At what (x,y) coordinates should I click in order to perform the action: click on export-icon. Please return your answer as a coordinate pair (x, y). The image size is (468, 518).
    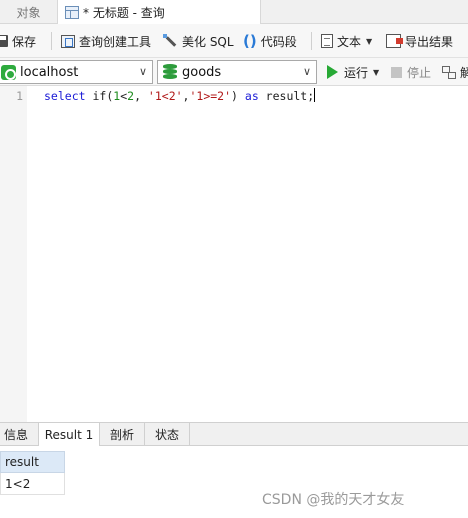
    Looking at the image, I should click on (394, 41).